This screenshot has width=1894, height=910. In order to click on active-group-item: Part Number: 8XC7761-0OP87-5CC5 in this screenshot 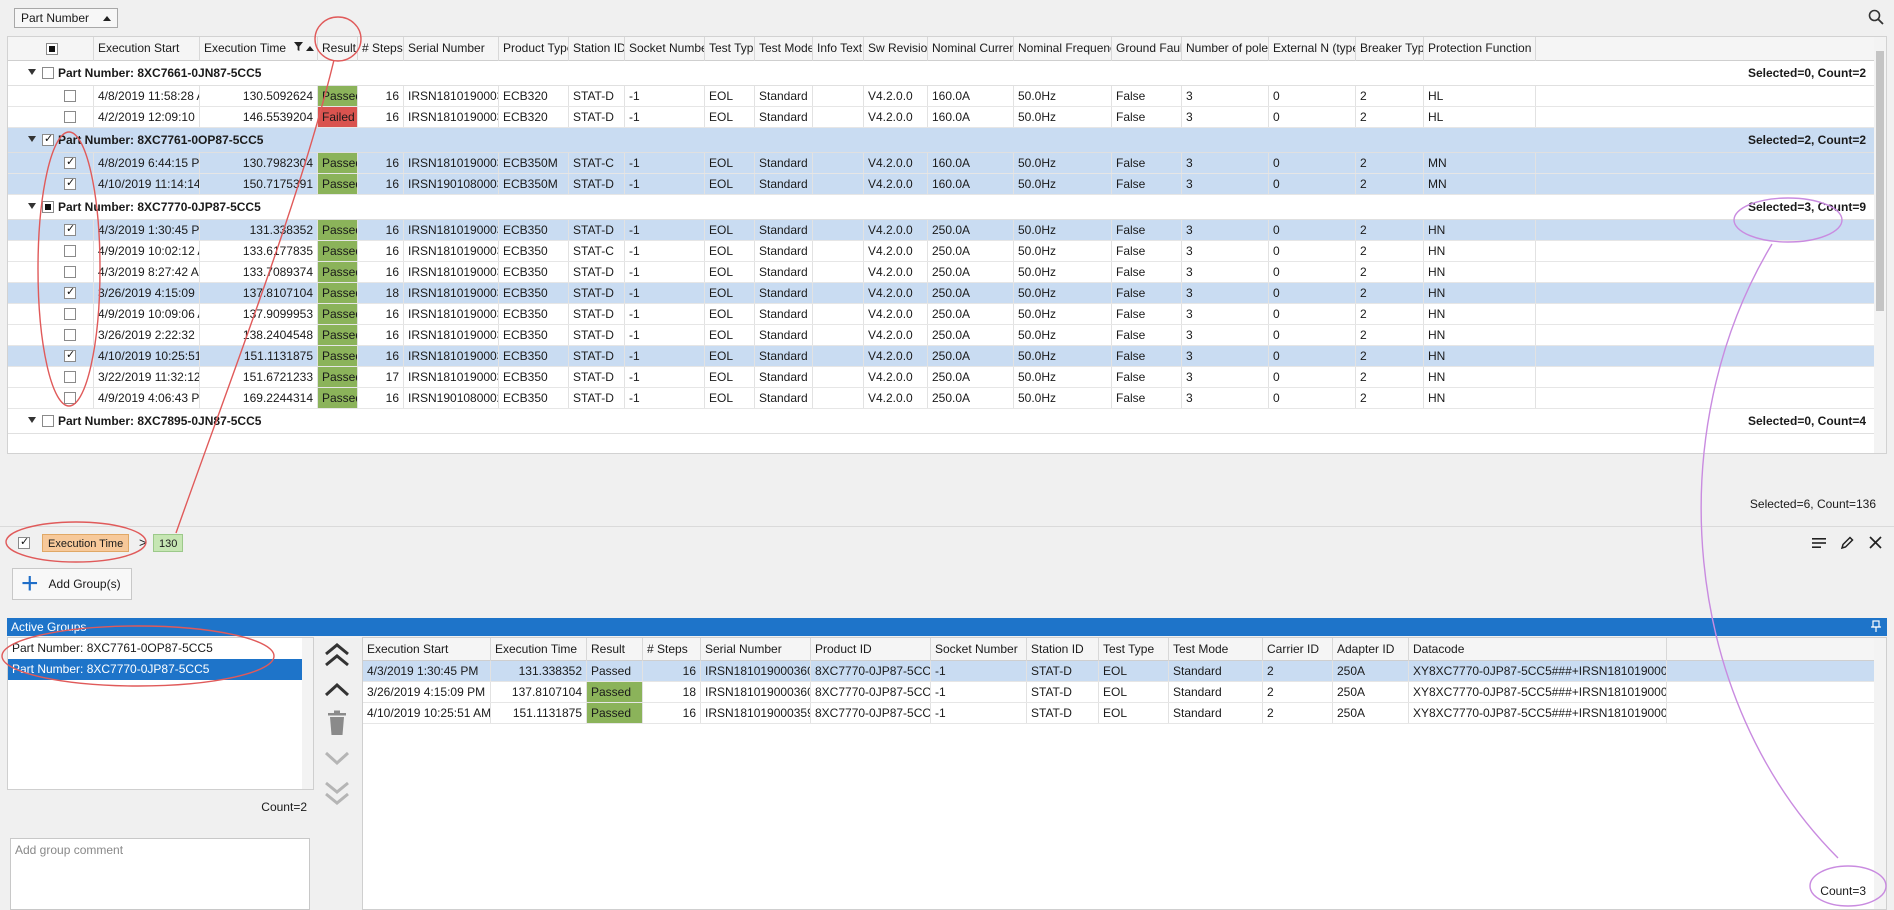, I will do `click(160, 648)`.